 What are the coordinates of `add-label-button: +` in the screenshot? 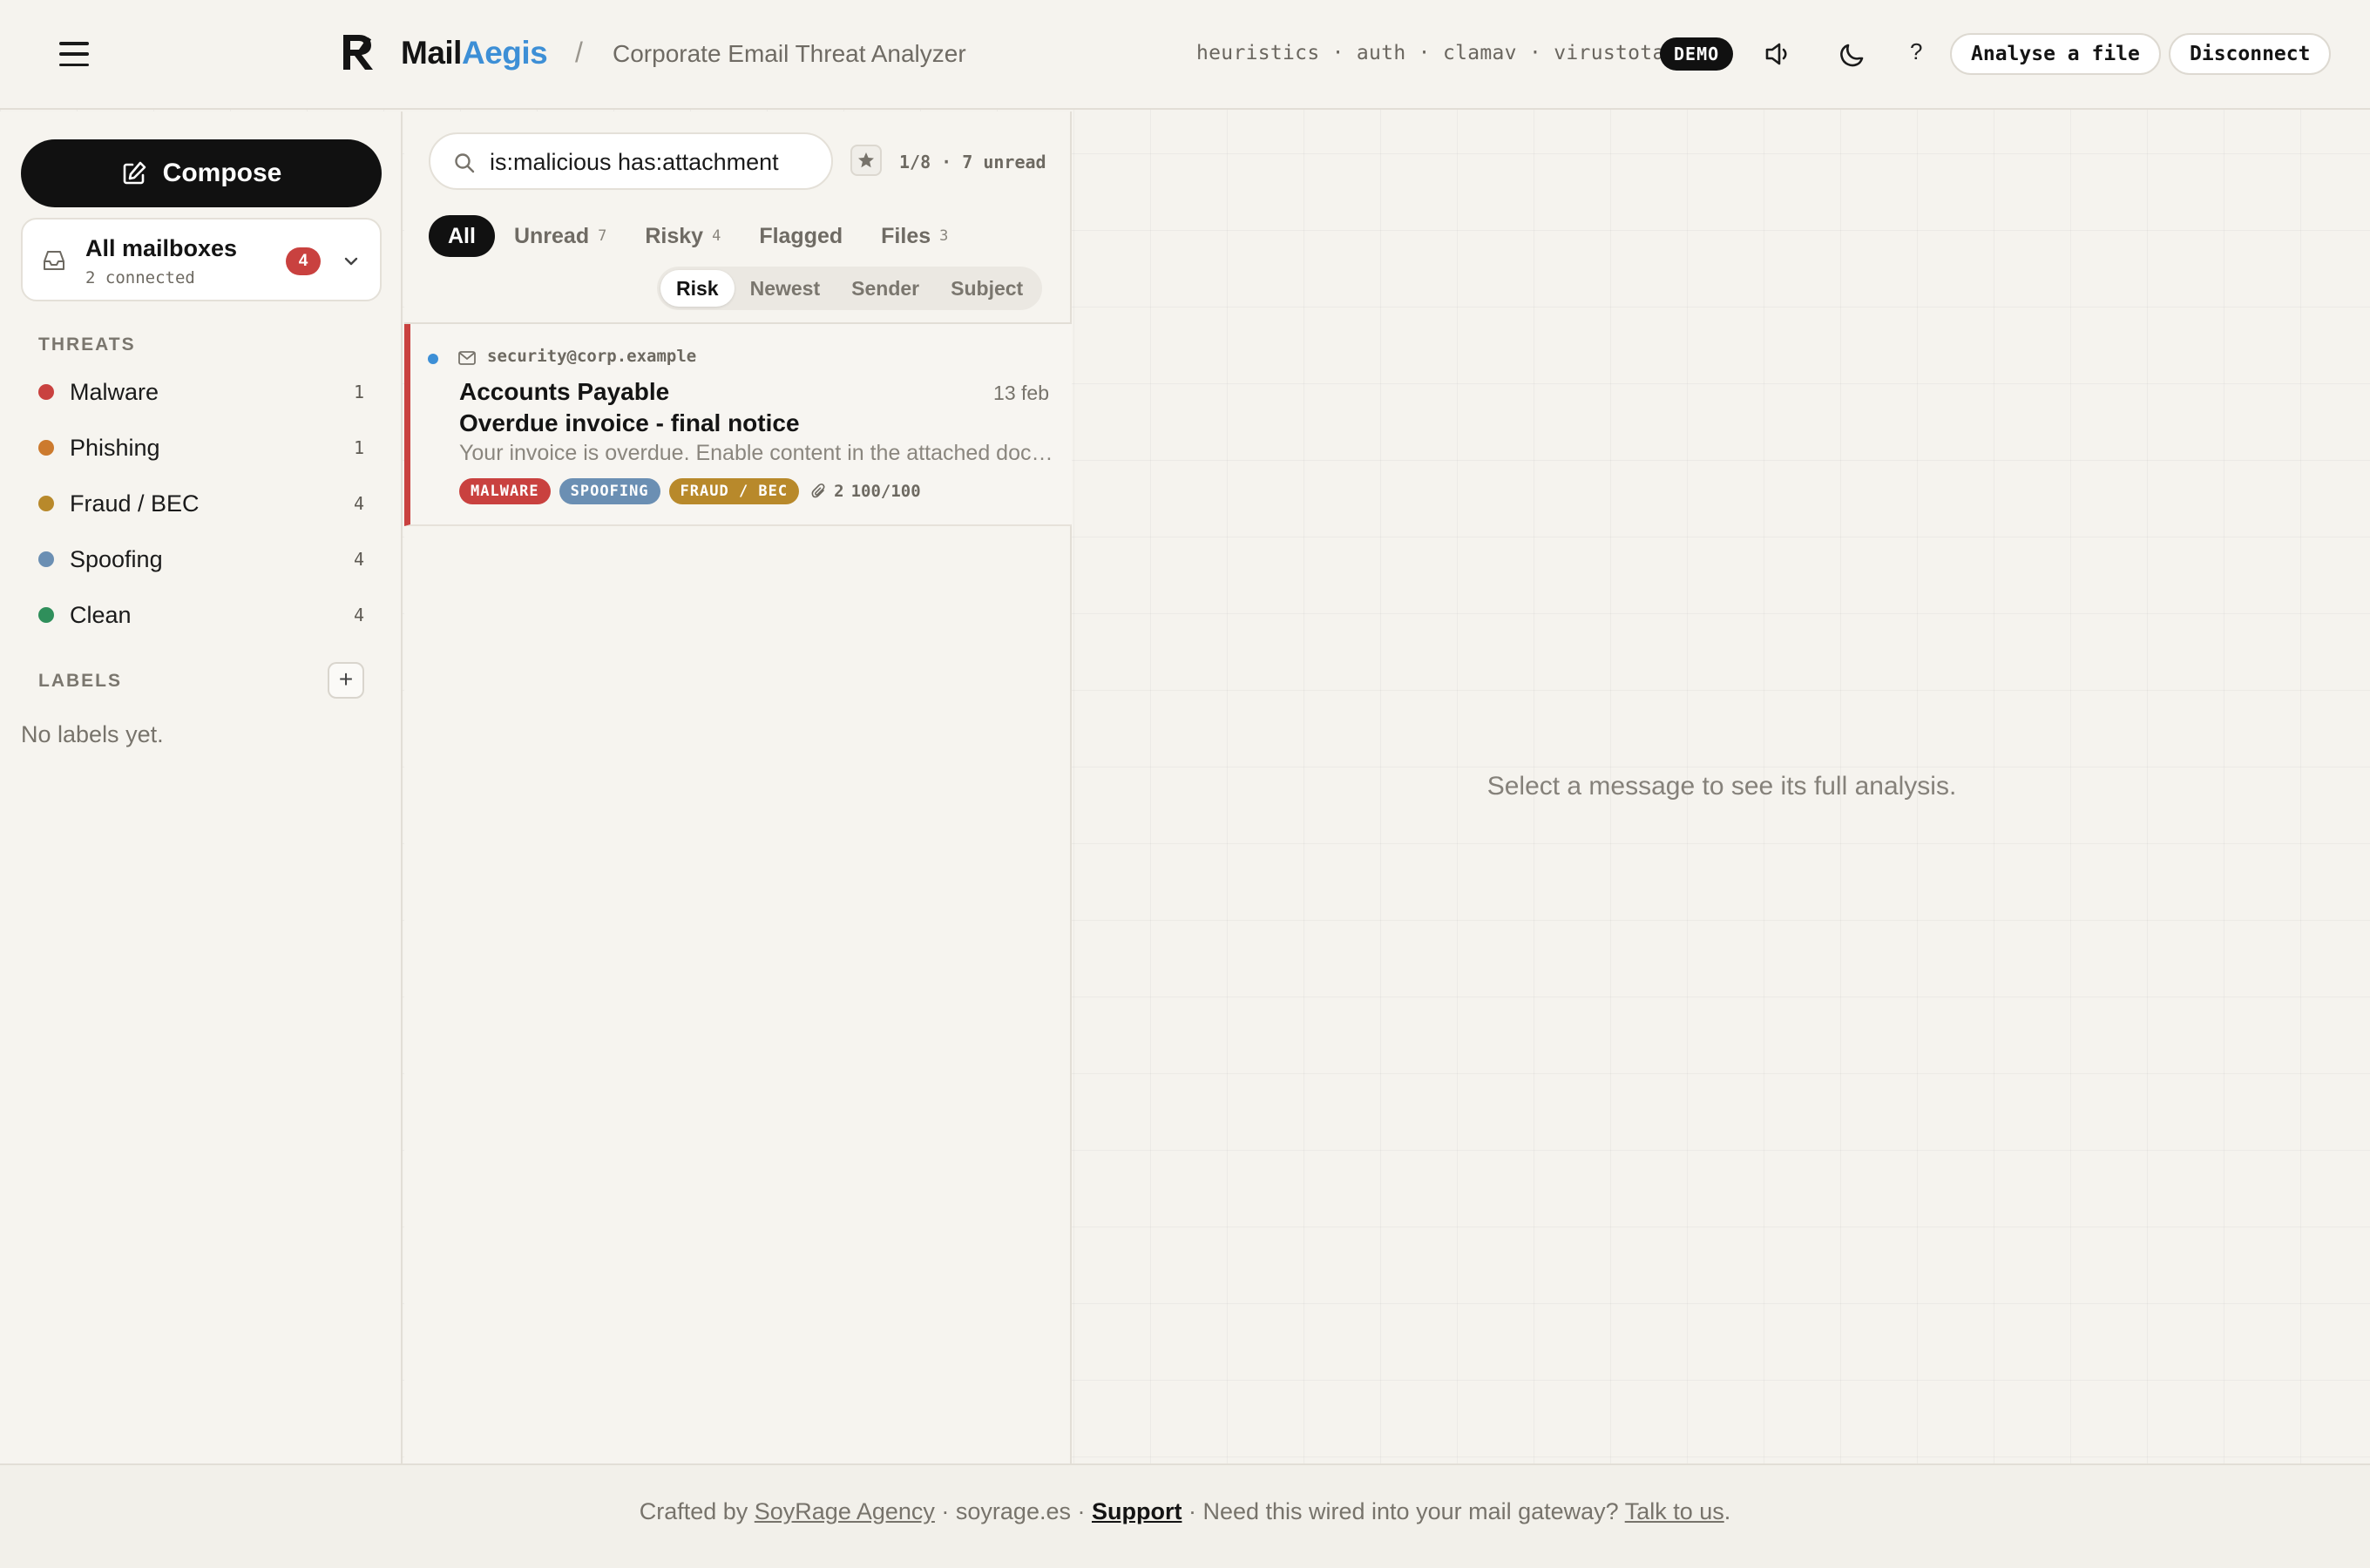 It's located at (346, 680).